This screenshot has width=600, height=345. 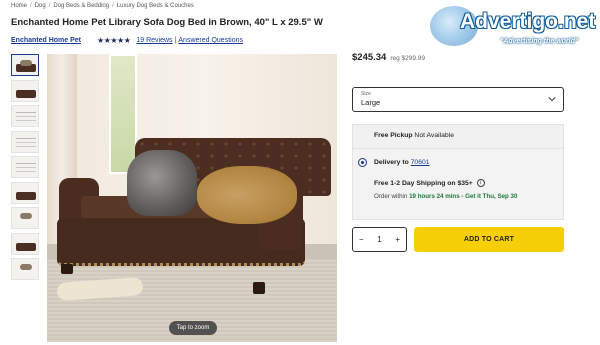 What do you see at coordinates (162, 183) in the screenshot?
I see `schnauzer-dog` at bounding box center [162, 183].